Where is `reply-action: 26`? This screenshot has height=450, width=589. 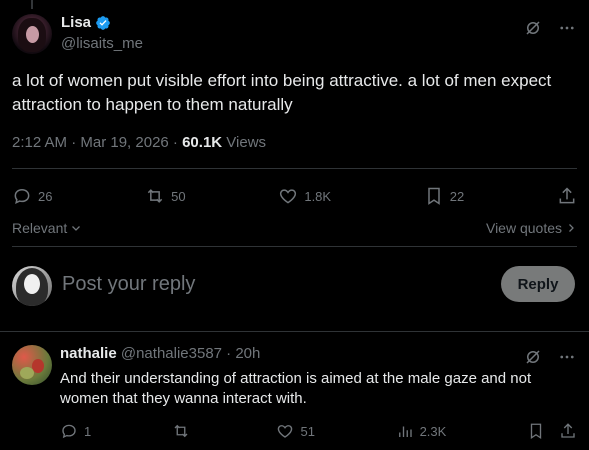
reply-action: 26 is located at coordinates (32, 196).